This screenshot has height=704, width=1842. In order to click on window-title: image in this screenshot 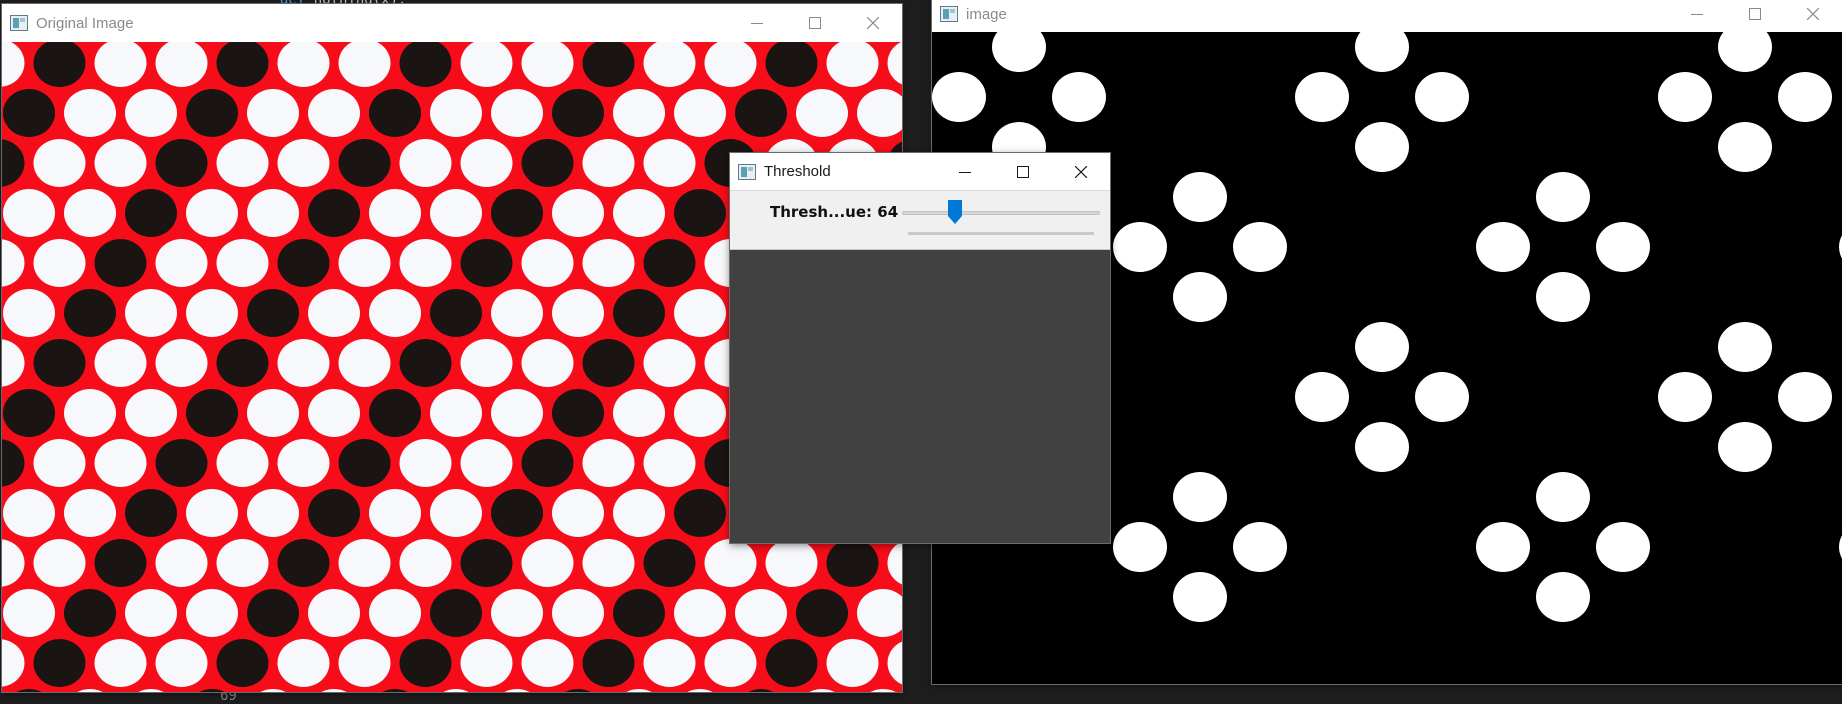, I will do `click(986, 14)`.